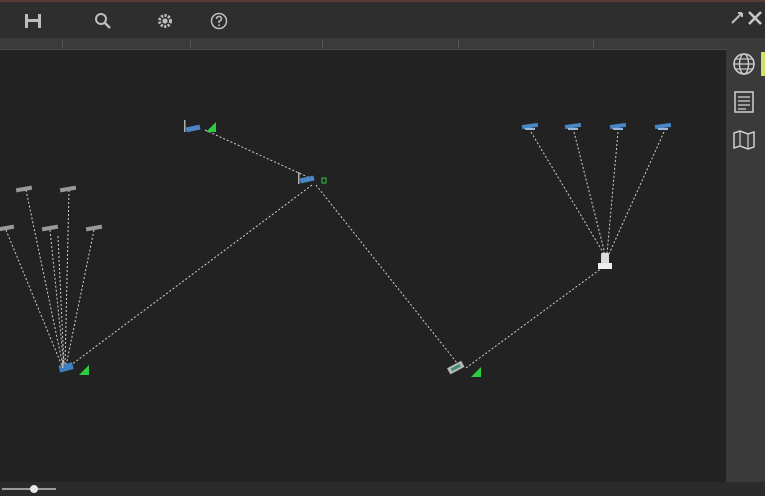  I want to click on search-icon, so click(103, 21).